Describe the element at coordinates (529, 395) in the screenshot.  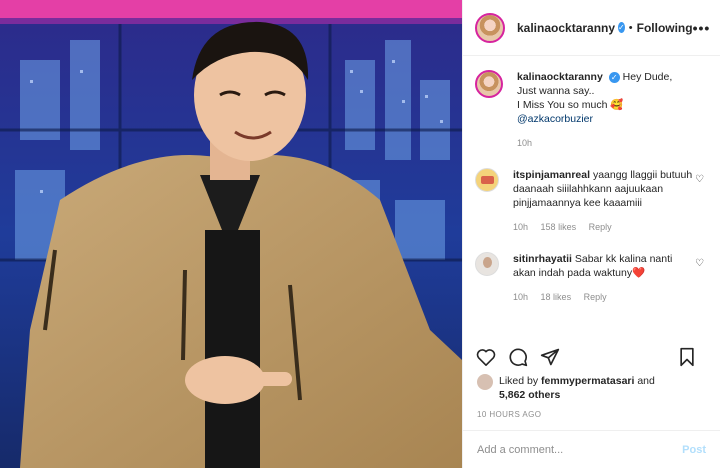
I see `others-count: 5,862 others` at that location.